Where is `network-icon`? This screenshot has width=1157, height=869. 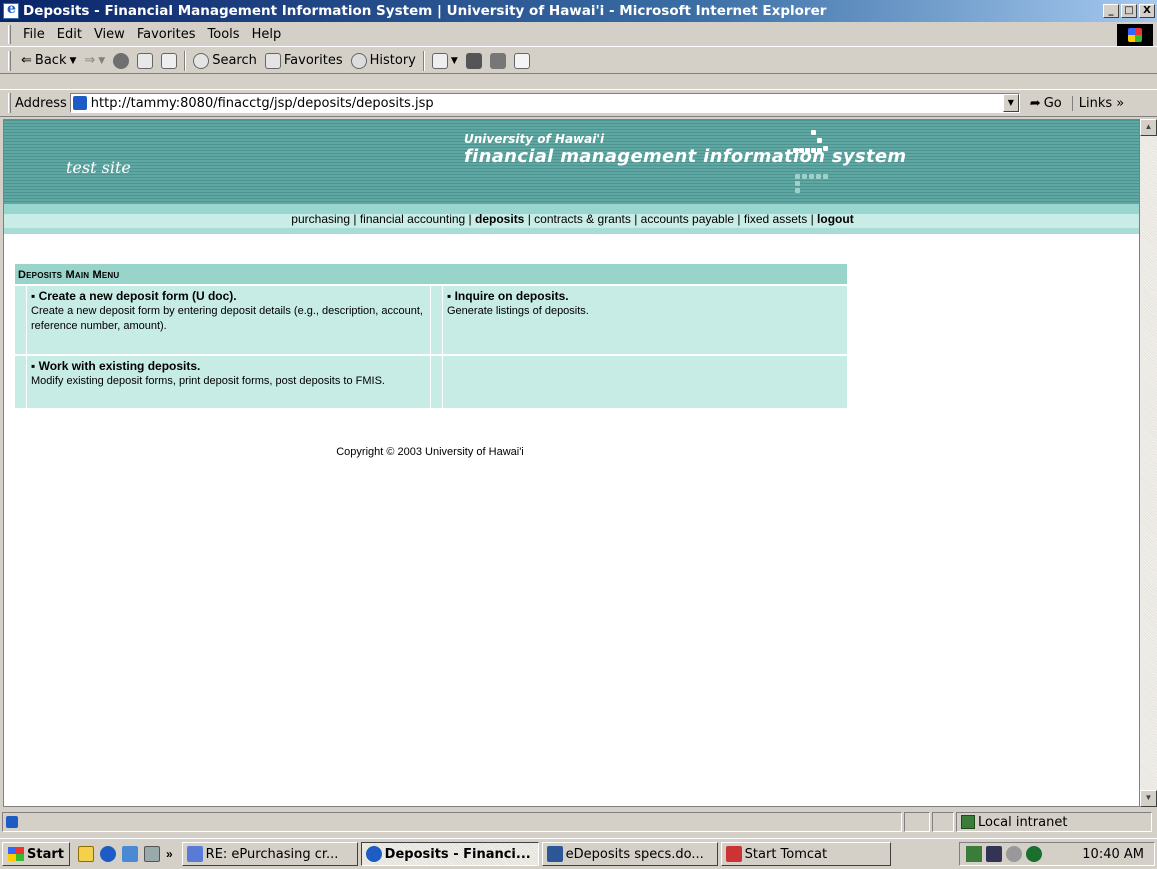 network-icon is located at coordinates (974, 854).